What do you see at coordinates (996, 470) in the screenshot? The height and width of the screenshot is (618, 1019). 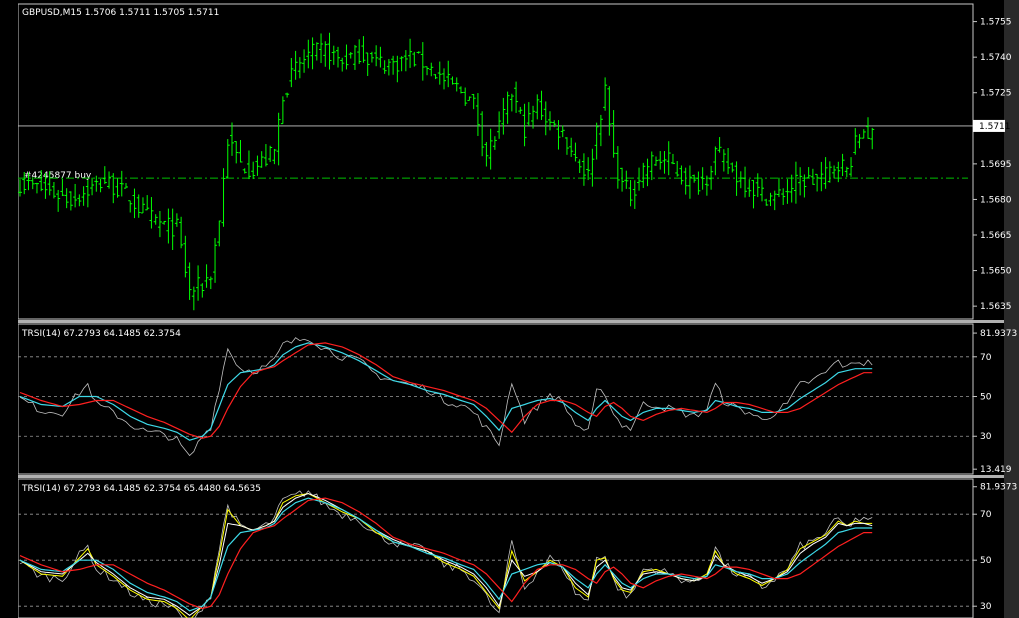 I see `trsi1-tick-label: 13.419` at bounding box center [996, 470].